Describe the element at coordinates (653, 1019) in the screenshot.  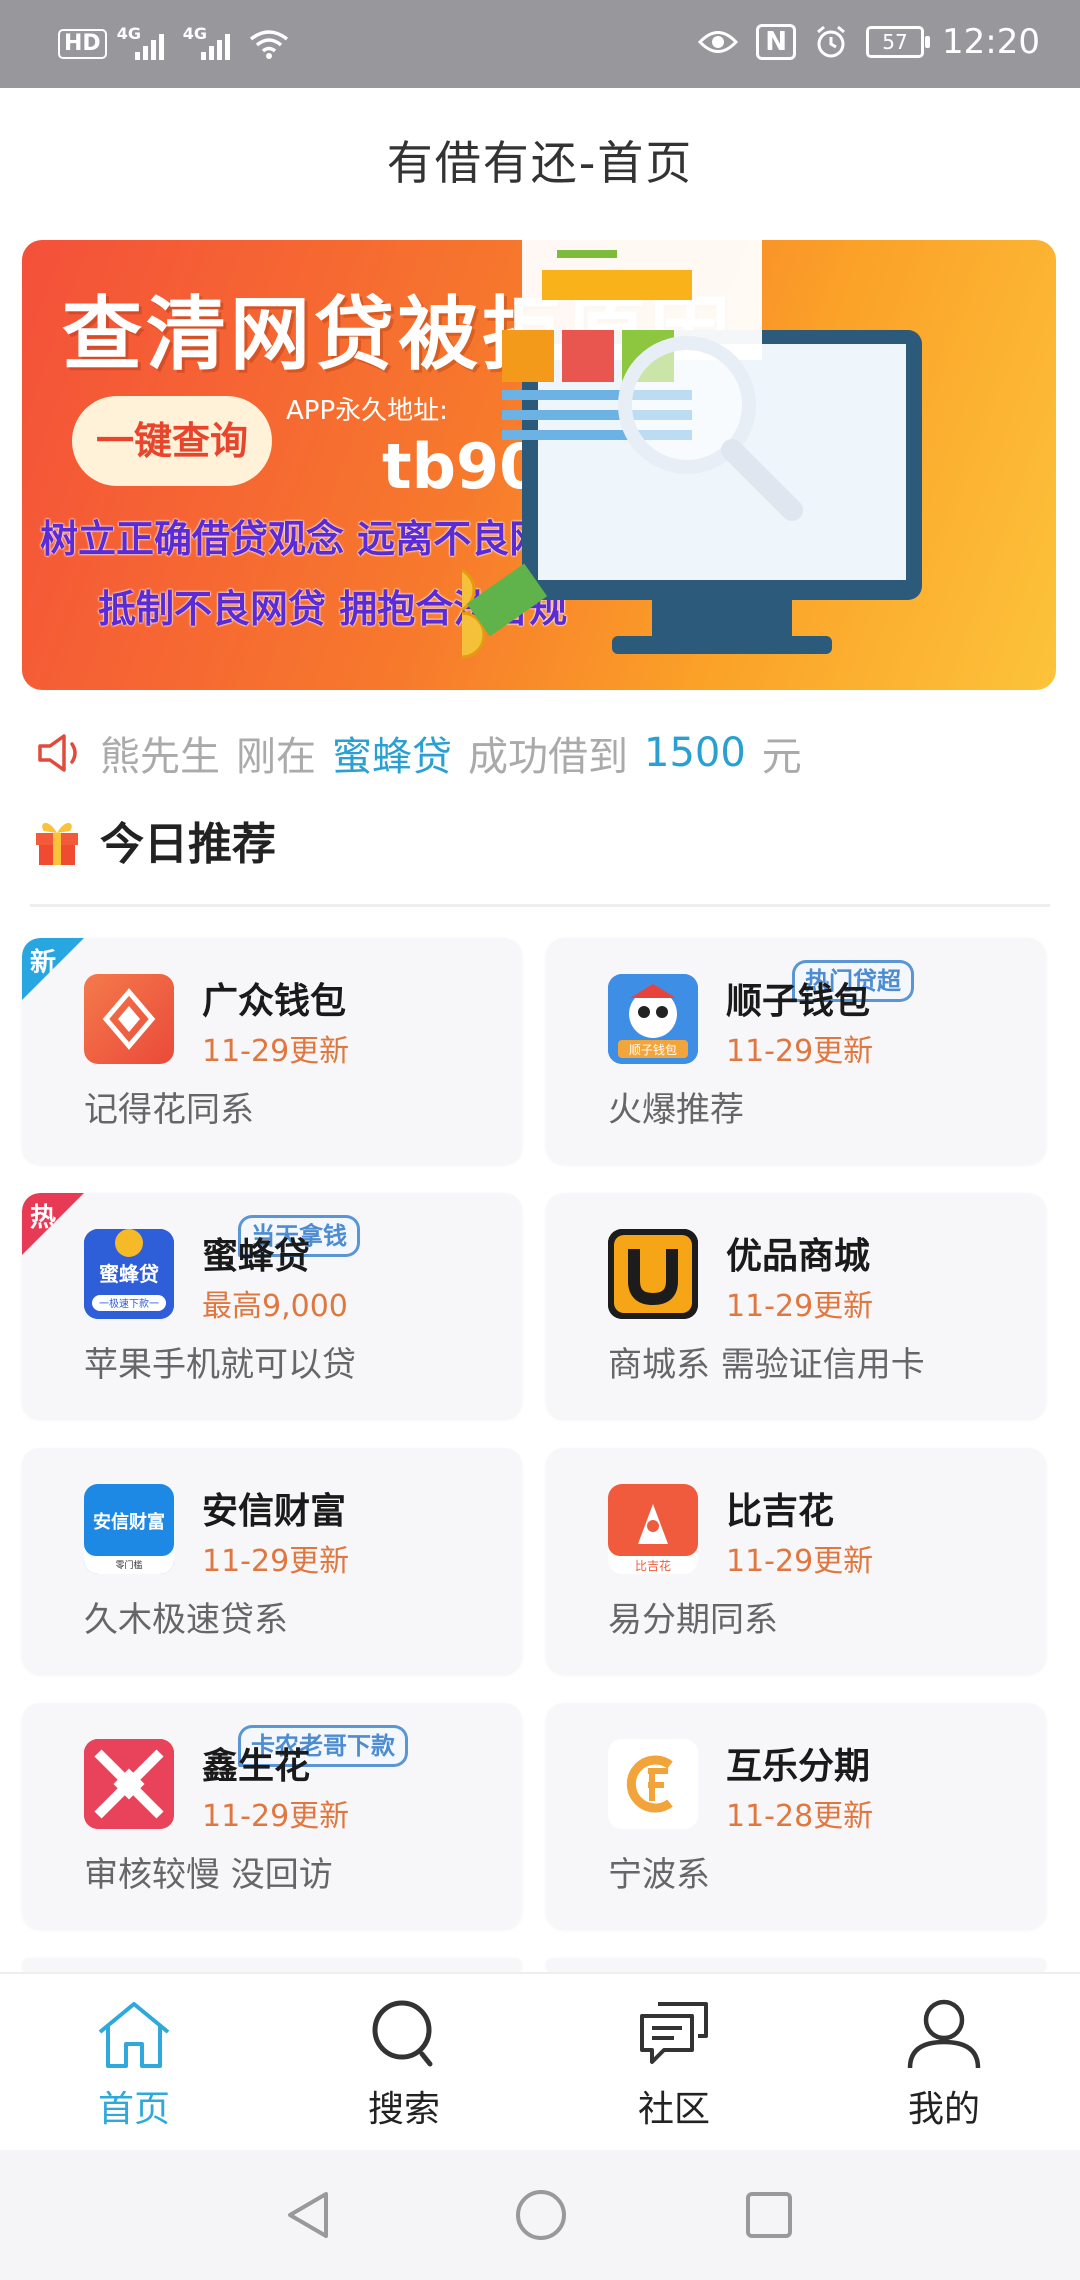
I see `shunzi-logo-icon: 顺子钱包` at that location.